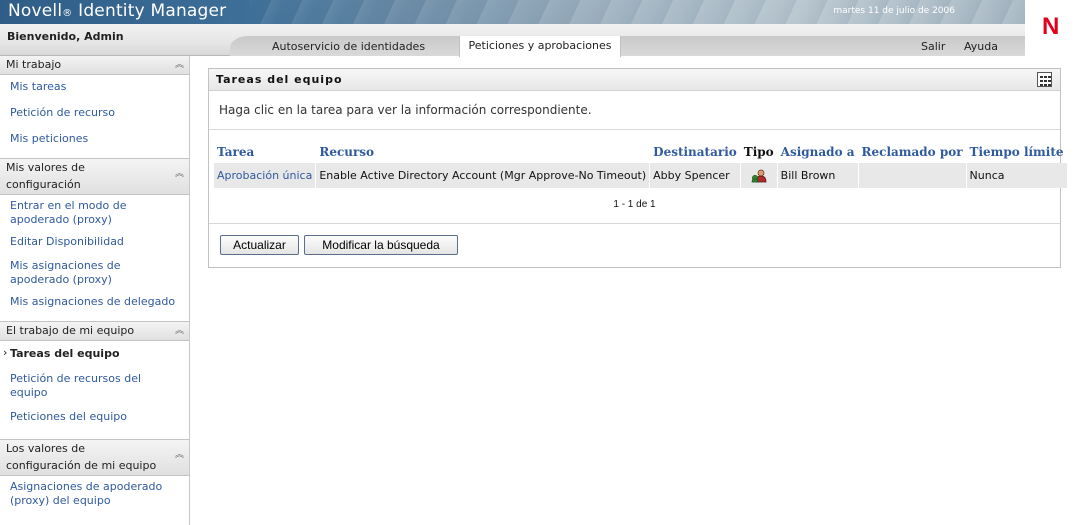 The image size is (1079, 525). What do you see at coordinates (34, 64) in the screenshot?
I see `section-title: Mi trabajo` at bounding box center [34, 64].